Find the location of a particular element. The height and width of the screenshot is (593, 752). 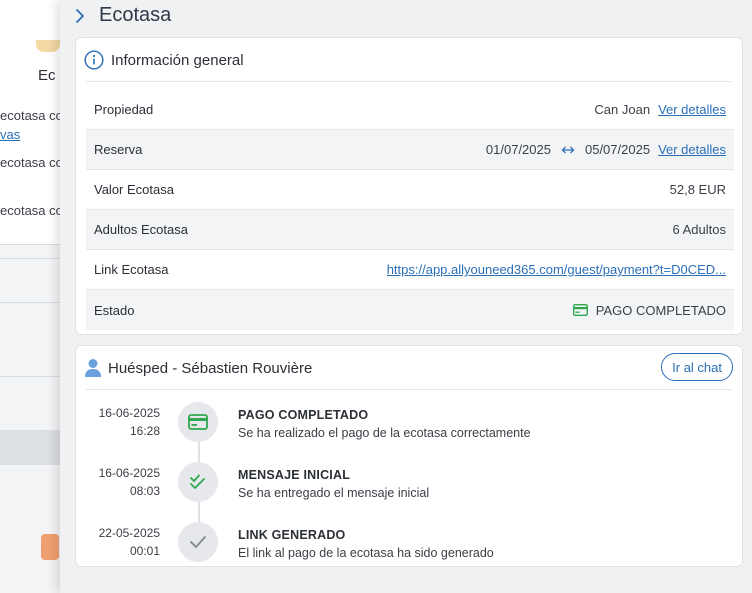

timeline-date: 16-06-2025 16:28 is located at coordinates (118, 422).